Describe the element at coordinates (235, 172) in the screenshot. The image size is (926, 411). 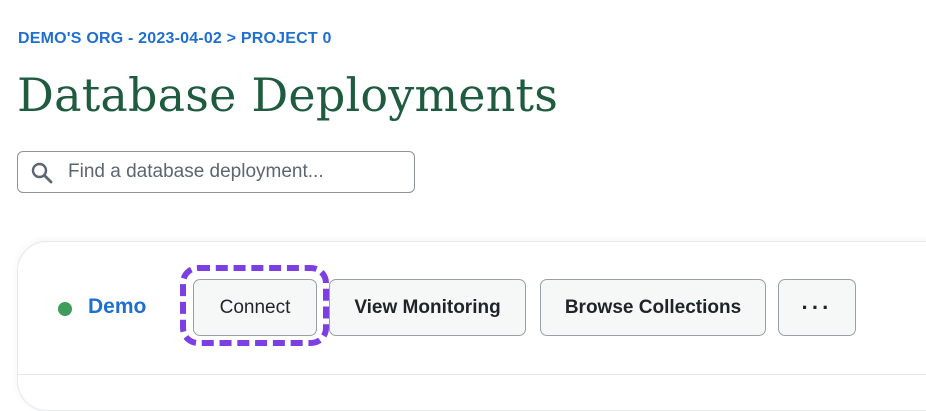
I see `search-input` at that location.